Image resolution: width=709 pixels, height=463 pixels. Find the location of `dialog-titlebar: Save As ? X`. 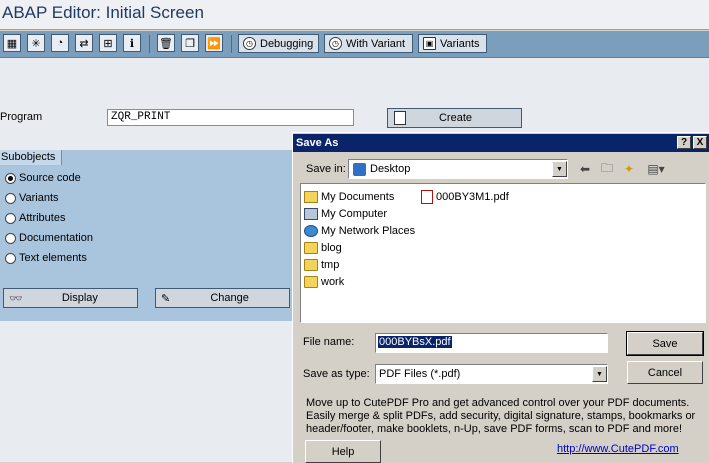

dialog-titlebar: Save As ? X is located at coordinates (501, 143).